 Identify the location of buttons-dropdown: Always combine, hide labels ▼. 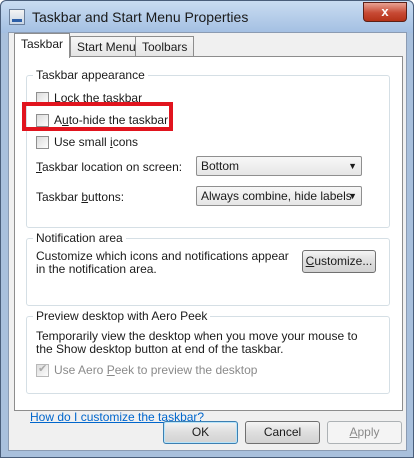
(279, 196).